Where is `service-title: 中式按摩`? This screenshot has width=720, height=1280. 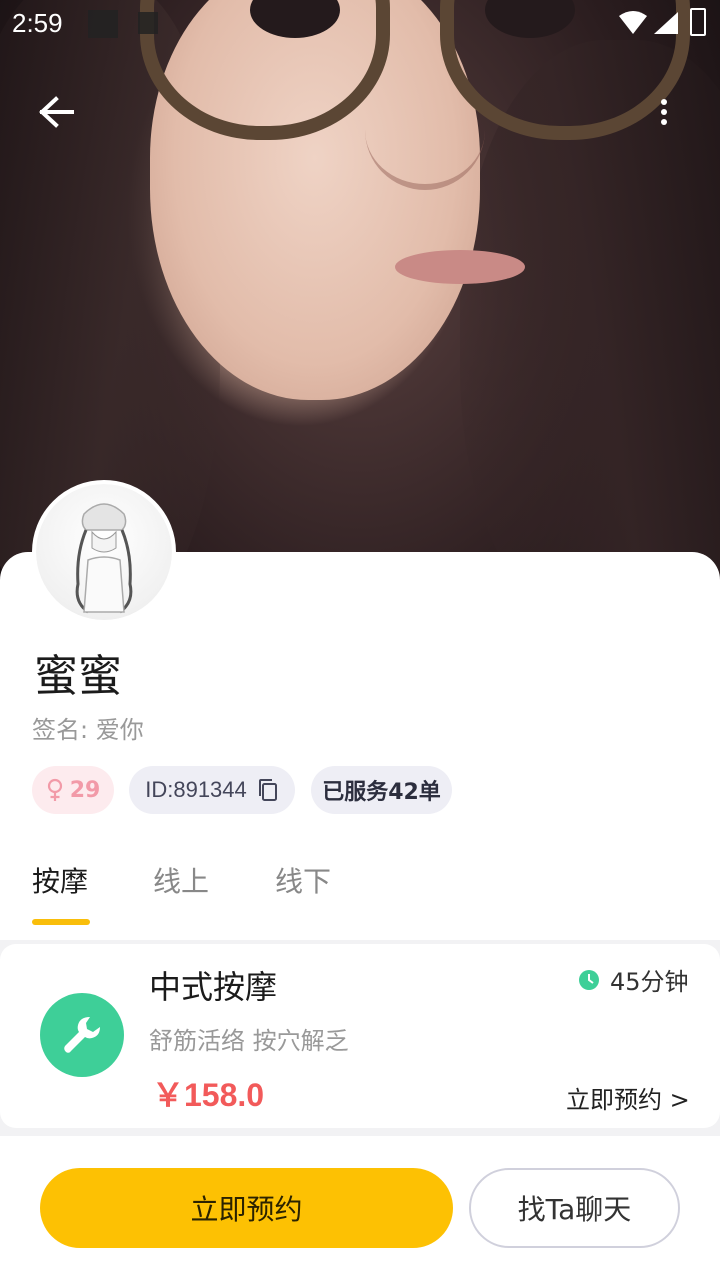 service-title: 中式按摩 is located at coordinates (213, 987).